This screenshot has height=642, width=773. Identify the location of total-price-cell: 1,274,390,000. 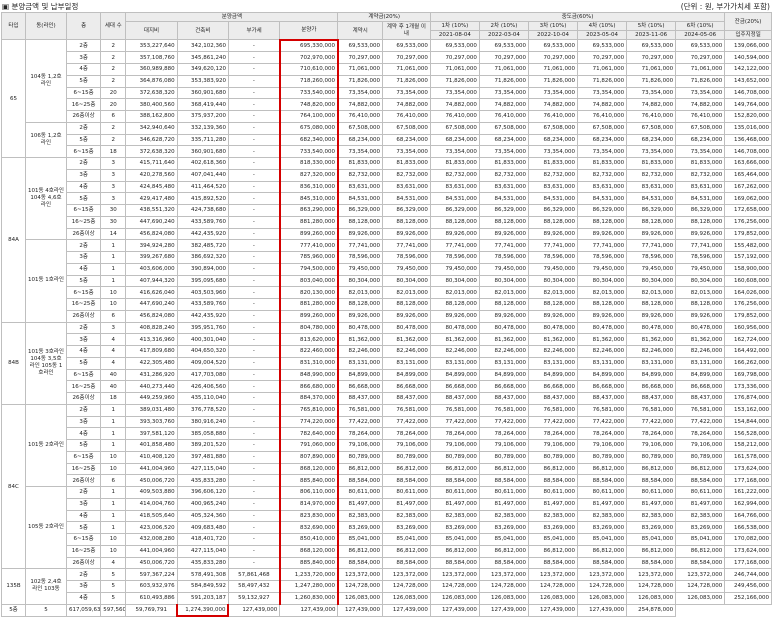
(203, 610).